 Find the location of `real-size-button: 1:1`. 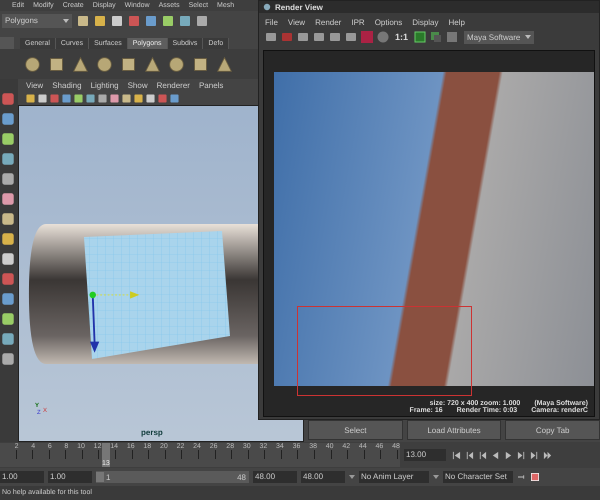

real-size-button: 1:1 is located at coordinates (401, 37).